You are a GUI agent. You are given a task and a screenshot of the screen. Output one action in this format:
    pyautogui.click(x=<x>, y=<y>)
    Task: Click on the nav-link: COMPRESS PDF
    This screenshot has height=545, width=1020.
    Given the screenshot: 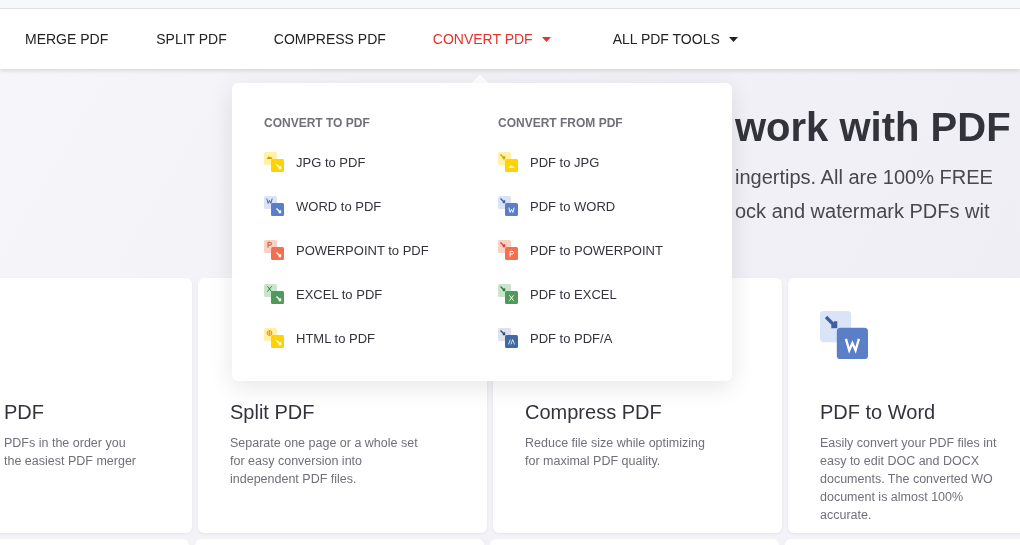 What is the action you would take?
    pyautogui.click(x=329, y=39)
    